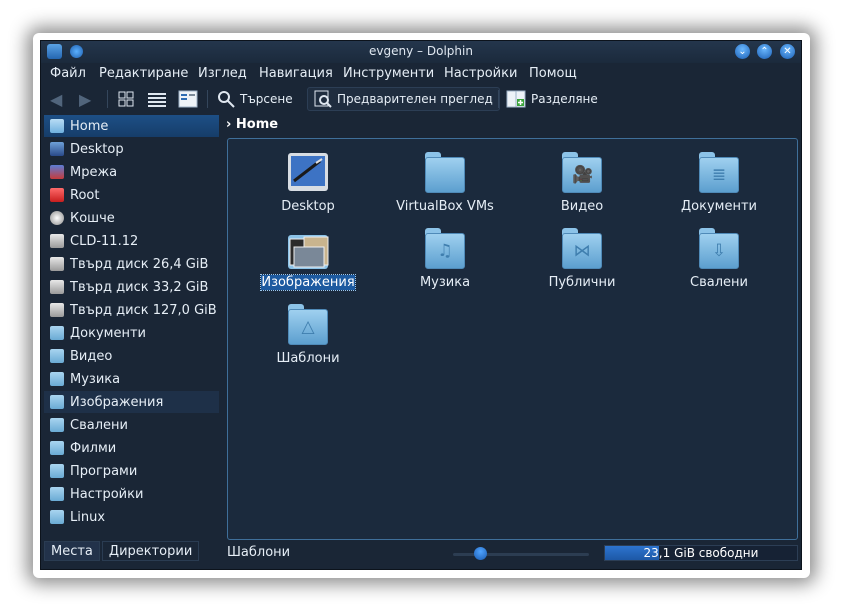 This screenshot has width=842, height=609. I want to click on sidebar-item-label: Твърд диск 33,2 GiB, so click(139, 287).